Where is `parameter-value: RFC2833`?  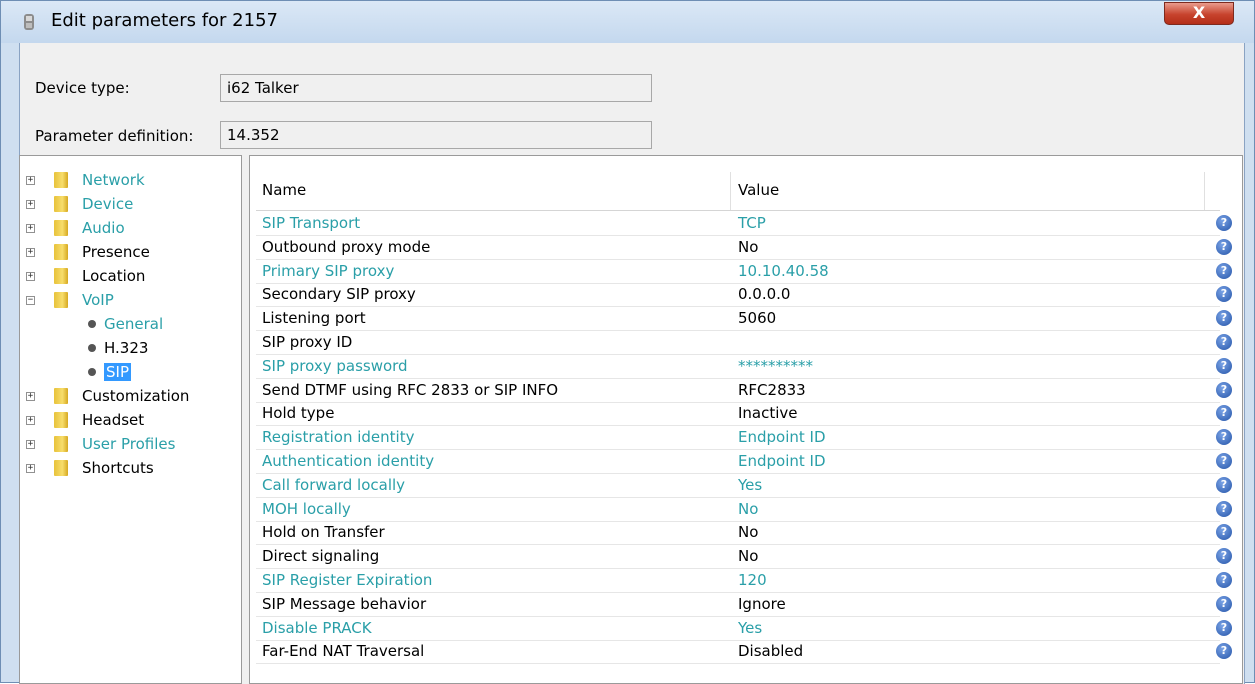
parameter-value: RFC2833 is located at coordinates (772, 390).